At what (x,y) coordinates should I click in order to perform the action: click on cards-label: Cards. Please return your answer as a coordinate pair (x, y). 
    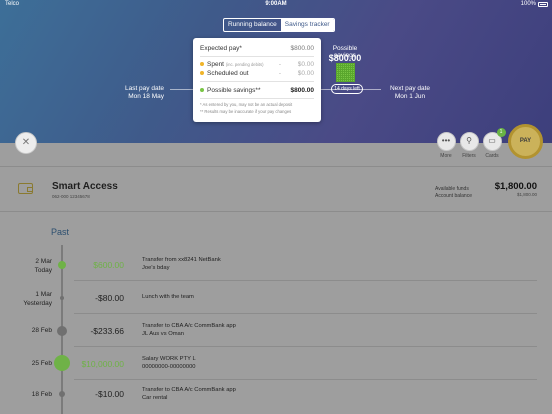
    Looking at the image, I should click on (492, 156).